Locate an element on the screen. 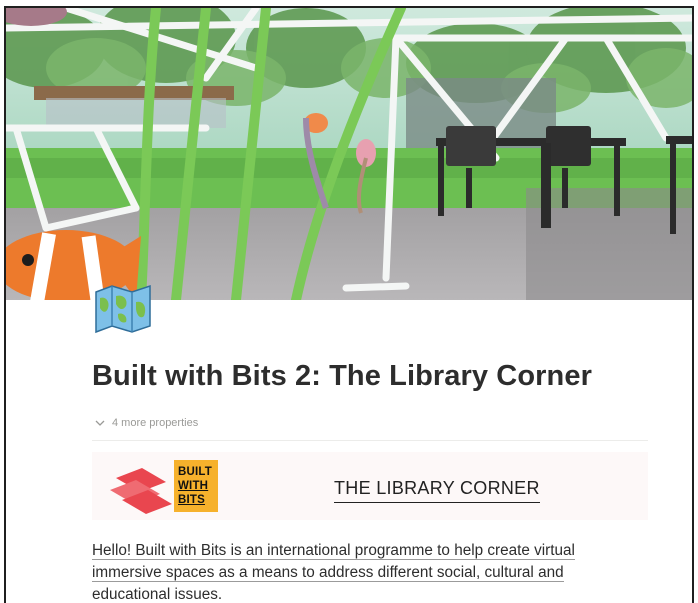  more-properties-label: 4 more properties is located at coordinates (155, 423).